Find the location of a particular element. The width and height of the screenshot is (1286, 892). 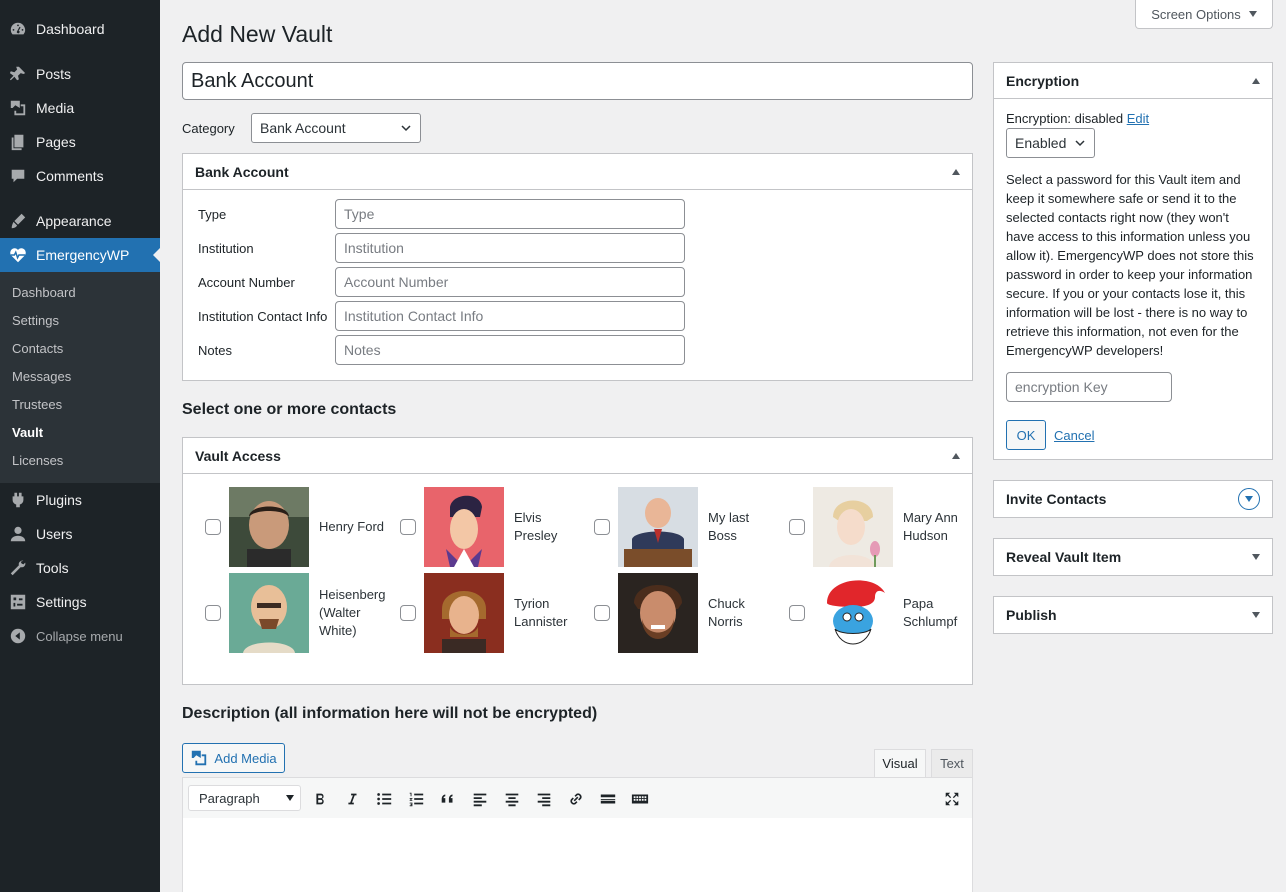

submenu-item-dashboard: Dashboard is located at coordinates (80, 293).